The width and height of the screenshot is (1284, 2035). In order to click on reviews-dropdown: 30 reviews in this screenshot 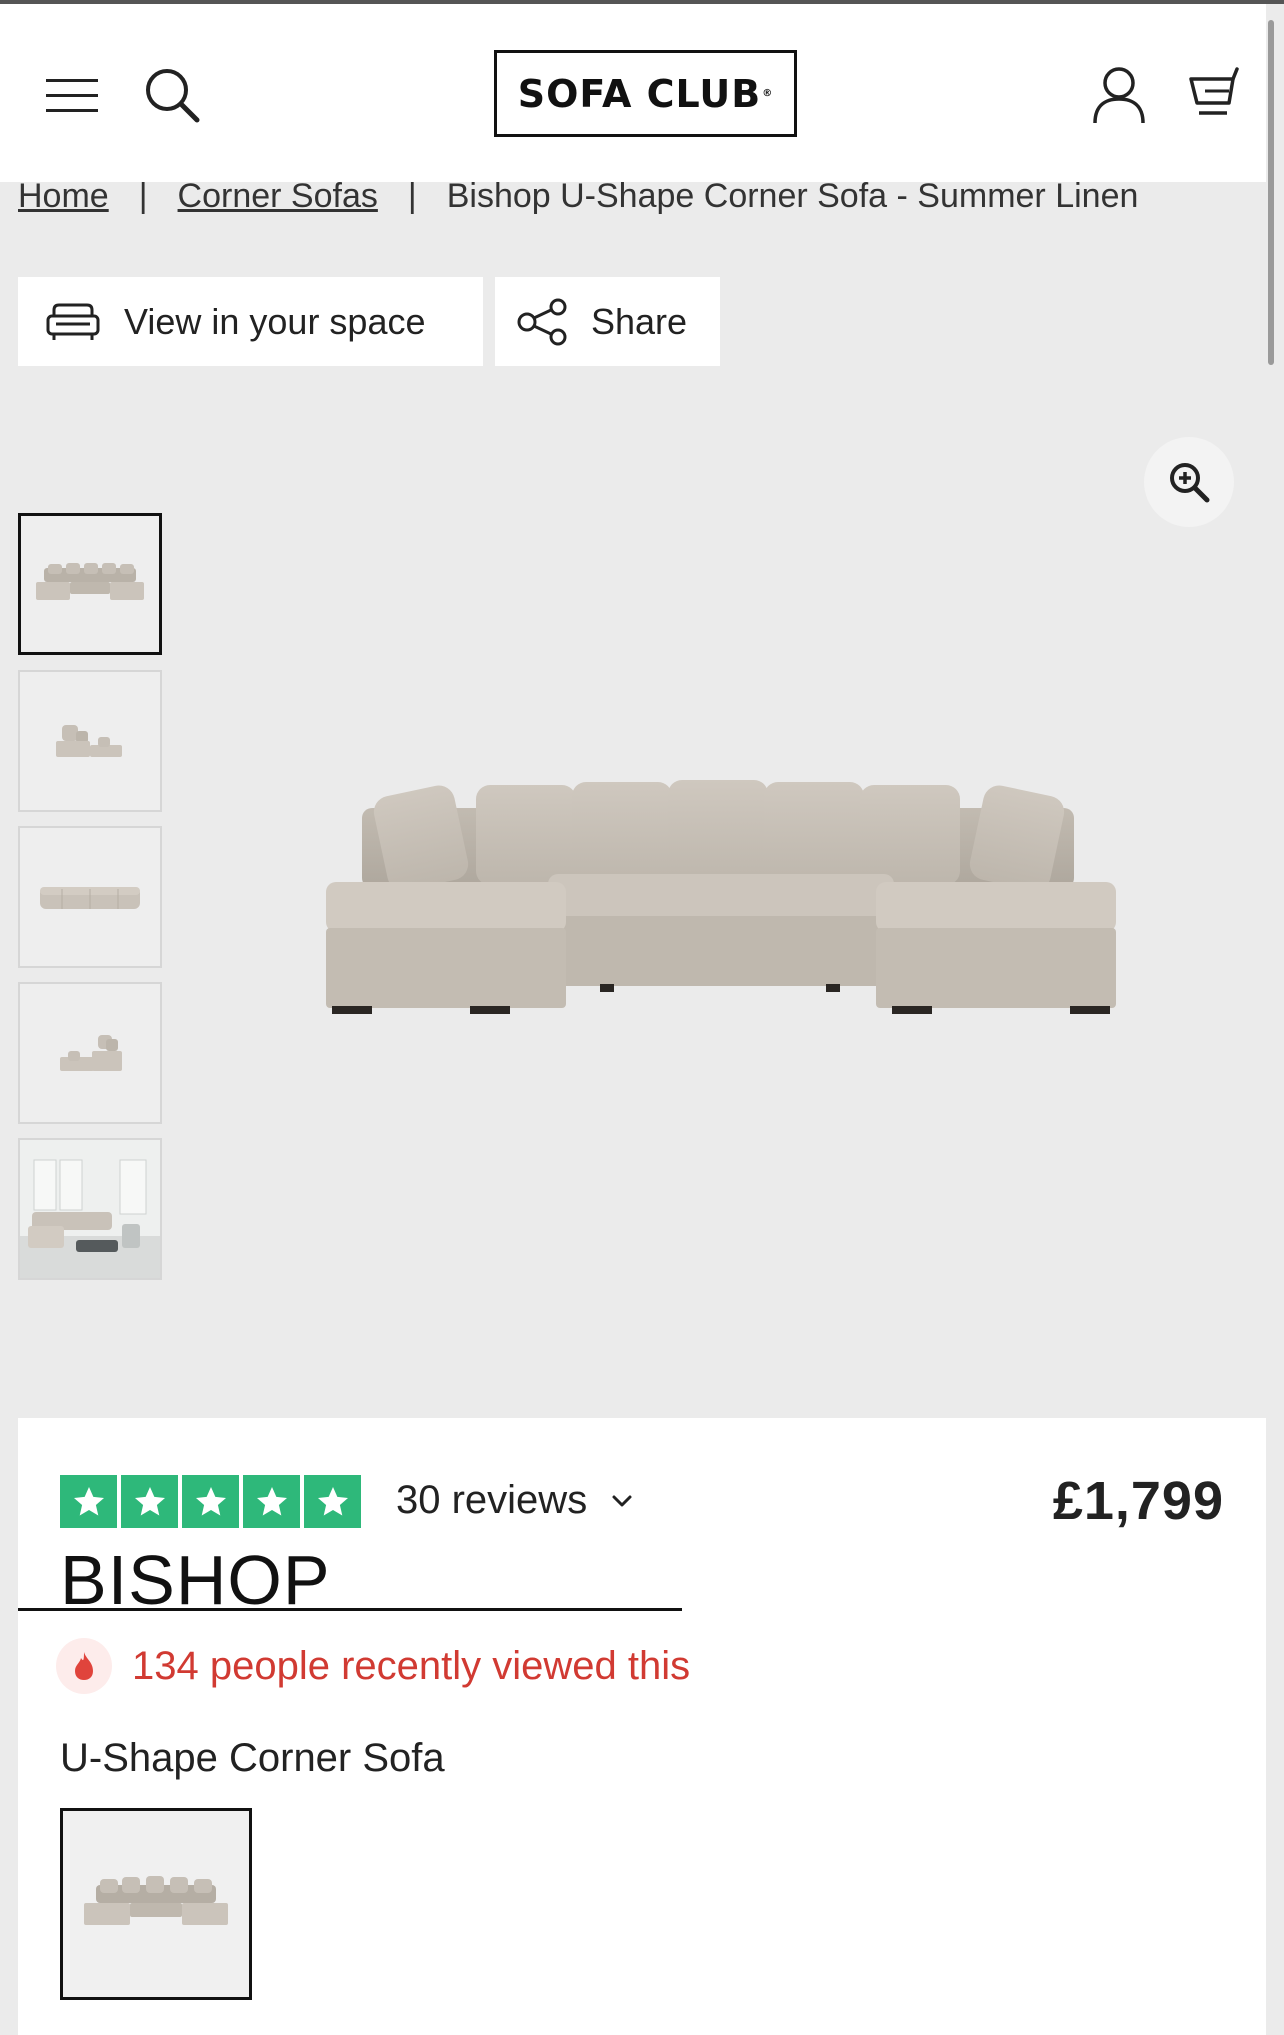, I will do `click(514, 1500)`.